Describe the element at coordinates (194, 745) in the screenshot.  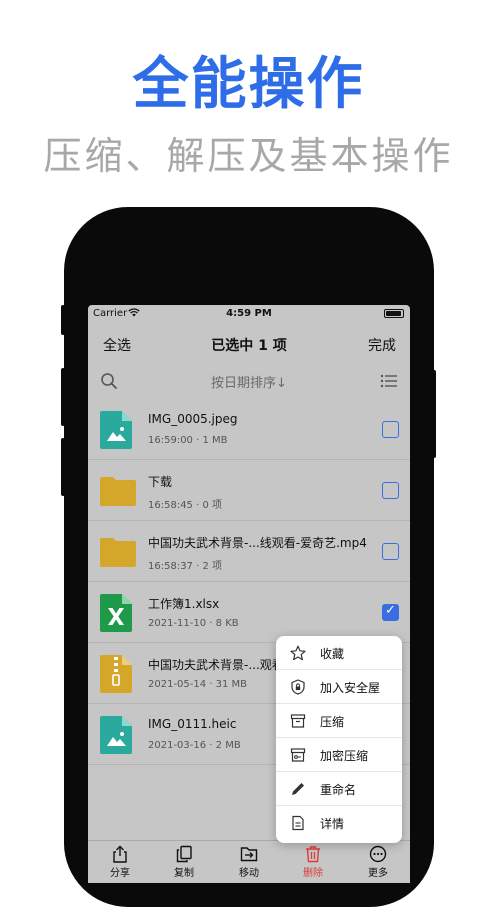
I see `file-meta: 2021-03-16 · 2 MB` at that location.